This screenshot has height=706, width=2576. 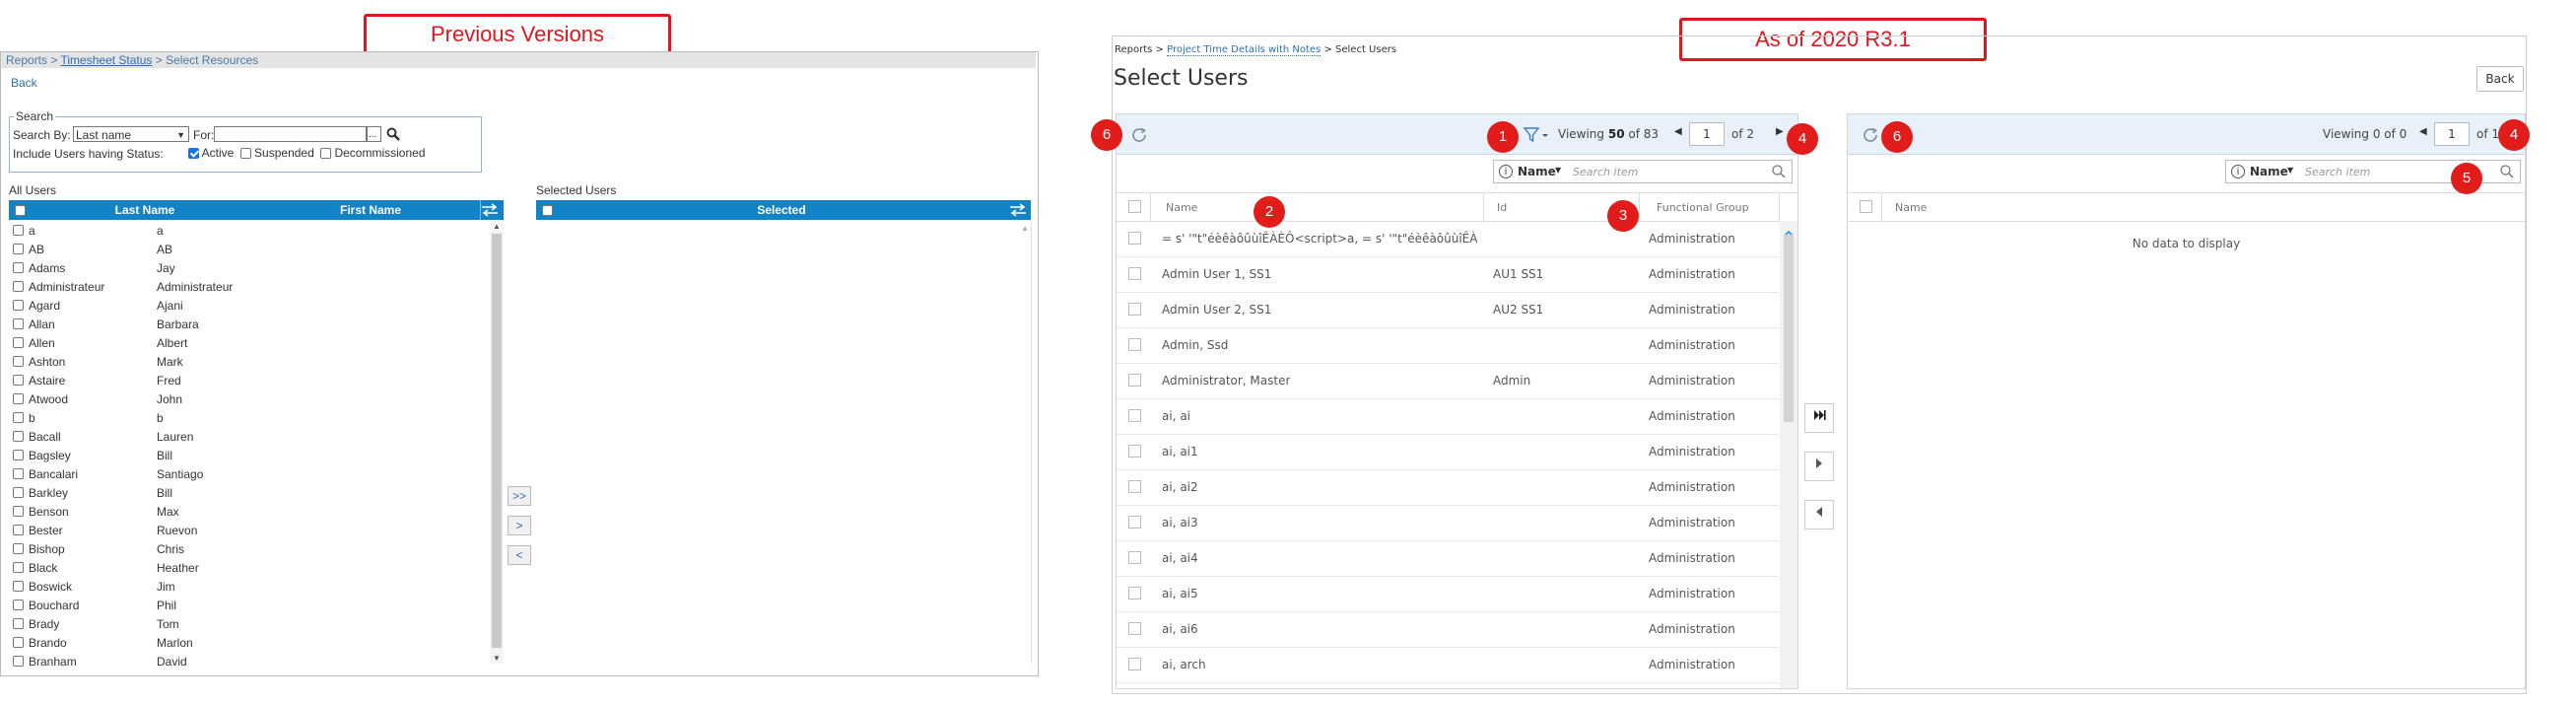 What do you see at coordinates (20, 210) in the screenshot?
I see `old-select-all-checkbox` at bounding box center [20, 210].